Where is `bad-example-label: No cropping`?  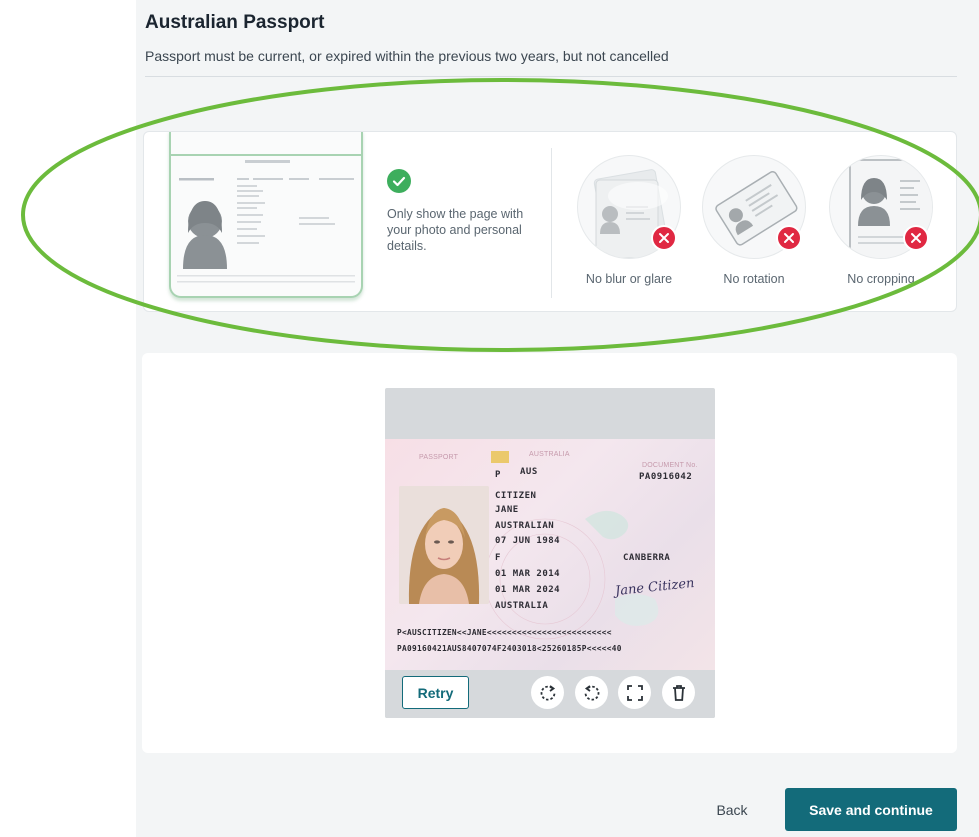 bad-example-label: No cropping is located at coordinates (881, 279).